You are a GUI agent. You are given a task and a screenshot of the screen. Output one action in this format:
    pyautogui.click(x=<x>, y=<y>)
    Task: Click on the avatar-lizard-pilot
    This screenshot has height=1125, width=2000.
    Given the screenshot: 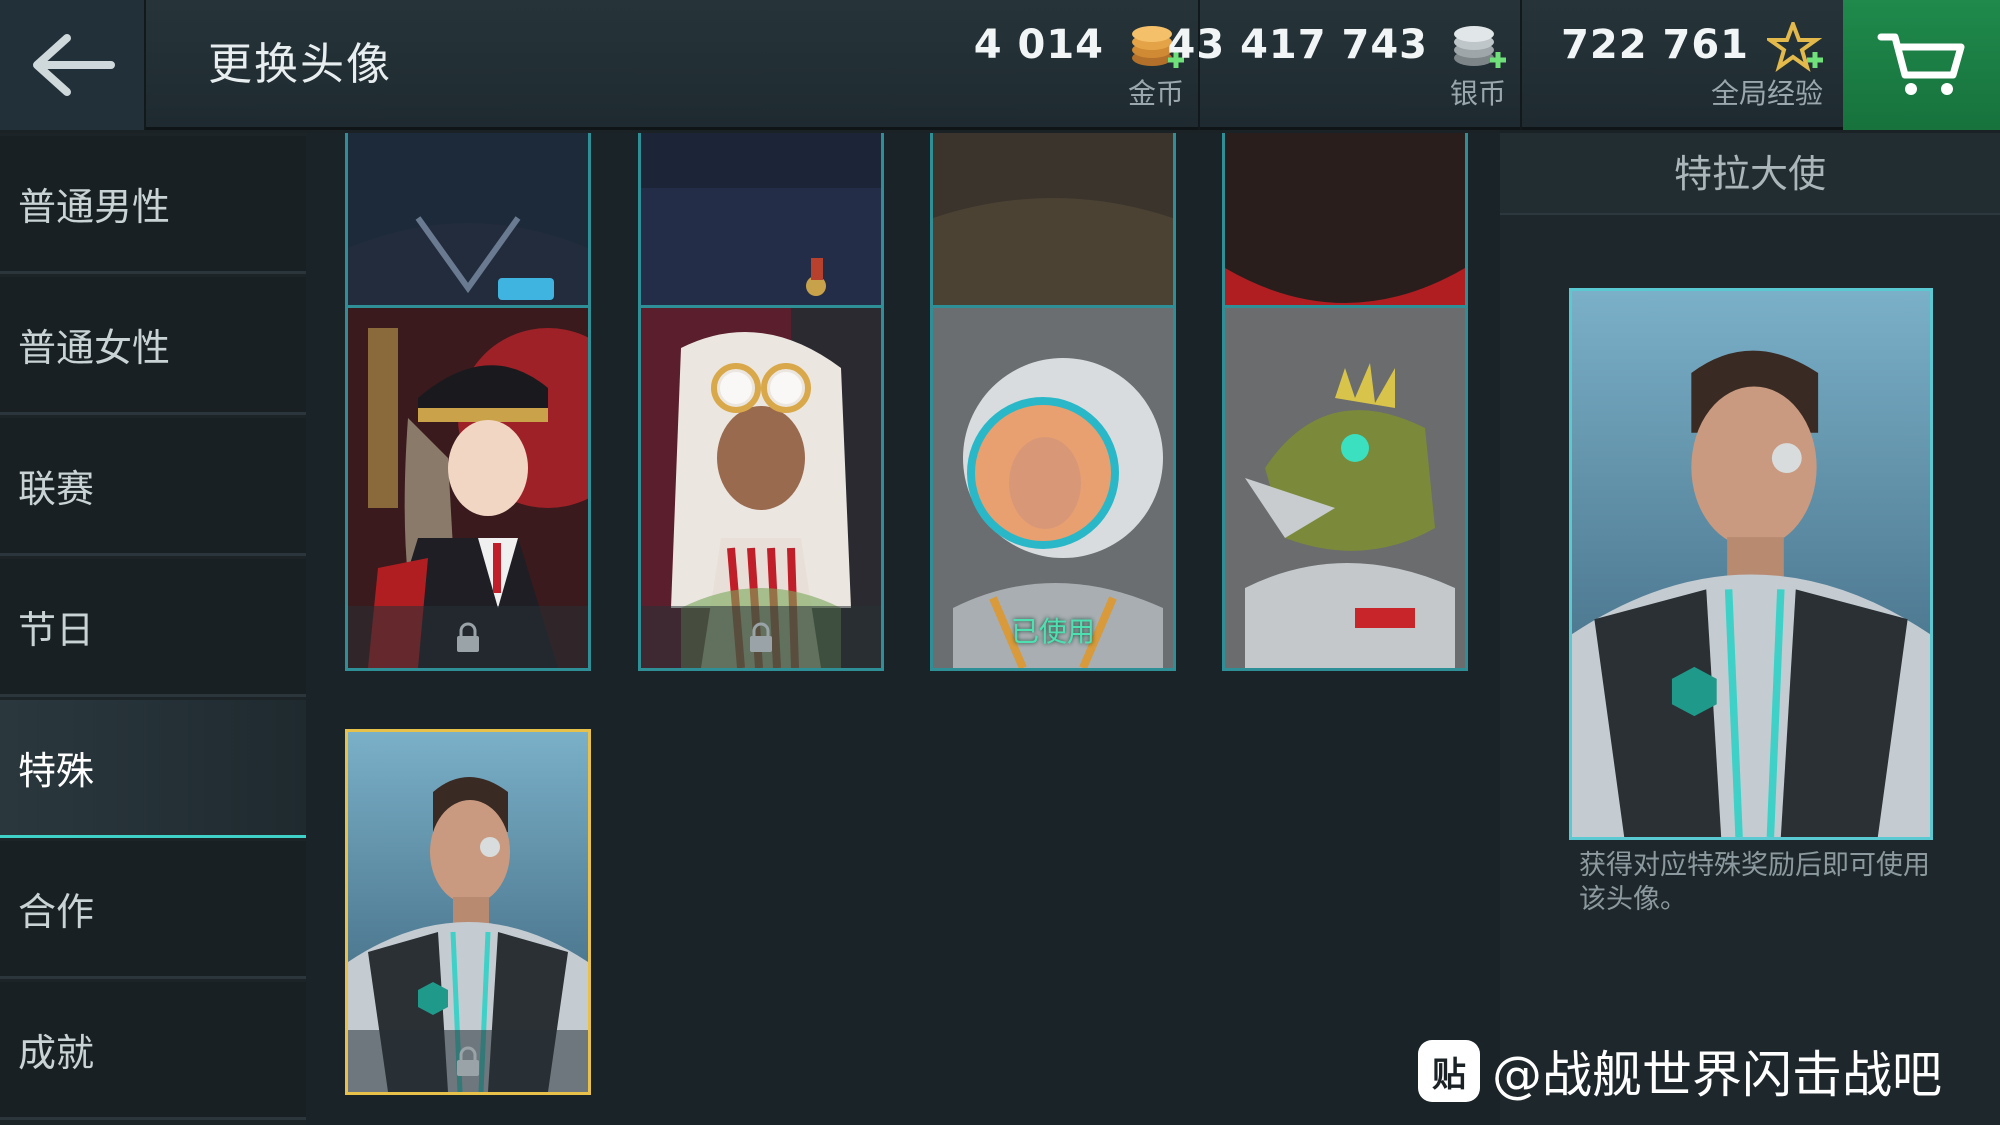 What is the action you would take?
    pyautogui.click(x=1345, y=488)
    